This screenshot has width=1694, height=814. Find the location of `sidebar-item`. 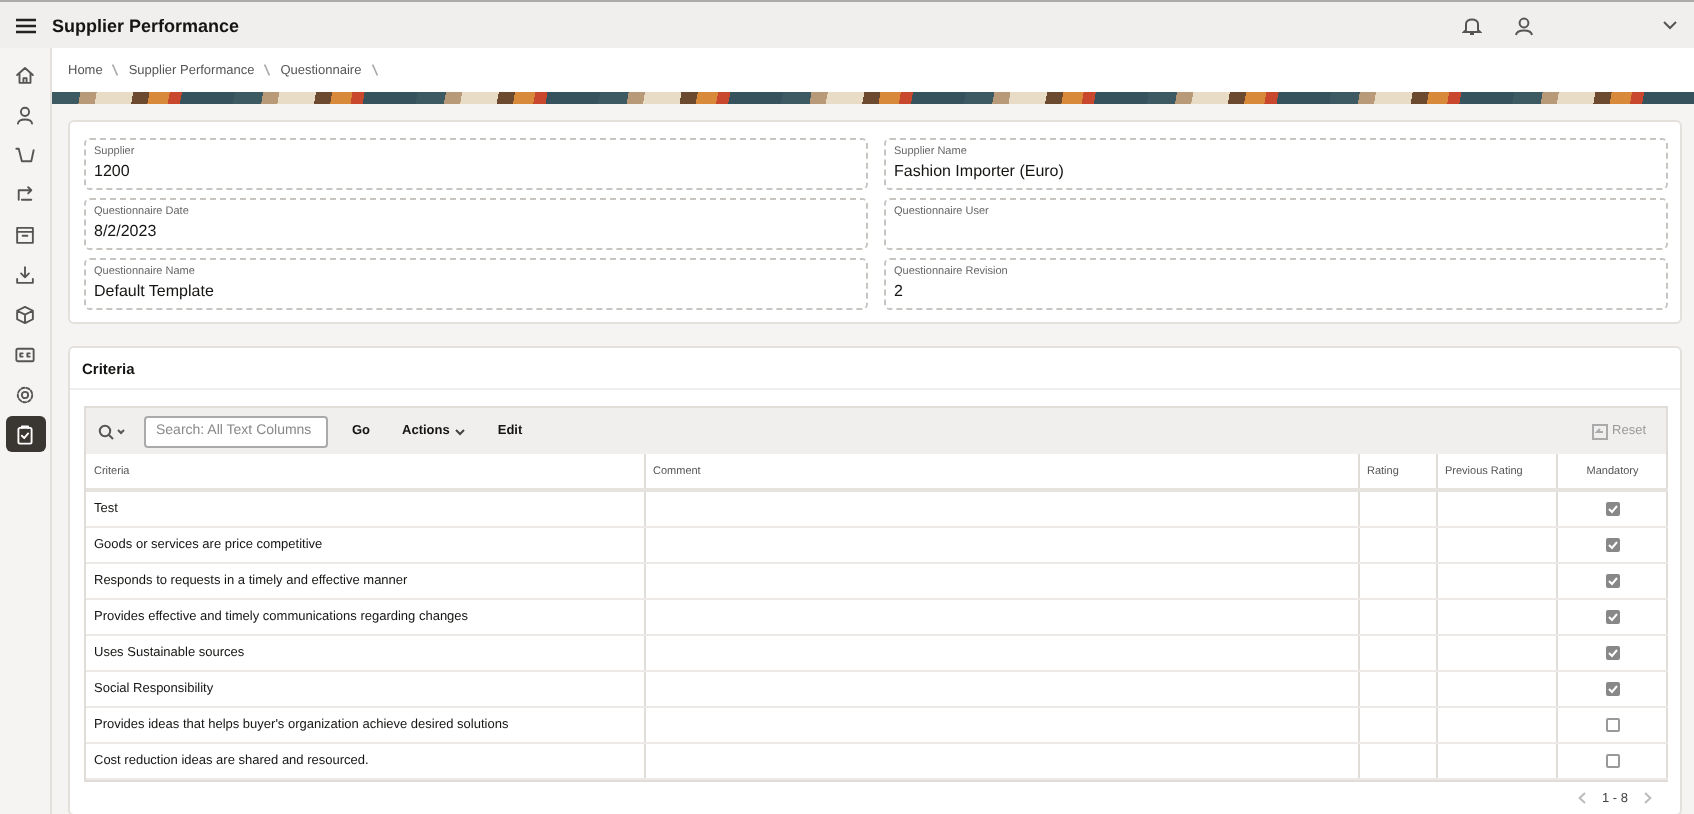

sidebar-item is located at coordinates (25, 434).